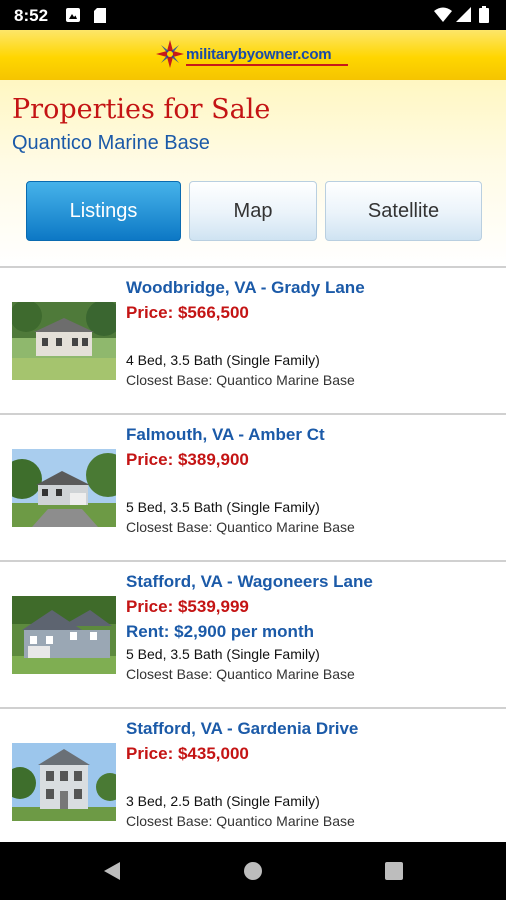 The height and width of the screenshot is (900, 506). Describe the element at coordinates (103, 211) in the screenshot. I see `tab-listings: Listings` at that location.